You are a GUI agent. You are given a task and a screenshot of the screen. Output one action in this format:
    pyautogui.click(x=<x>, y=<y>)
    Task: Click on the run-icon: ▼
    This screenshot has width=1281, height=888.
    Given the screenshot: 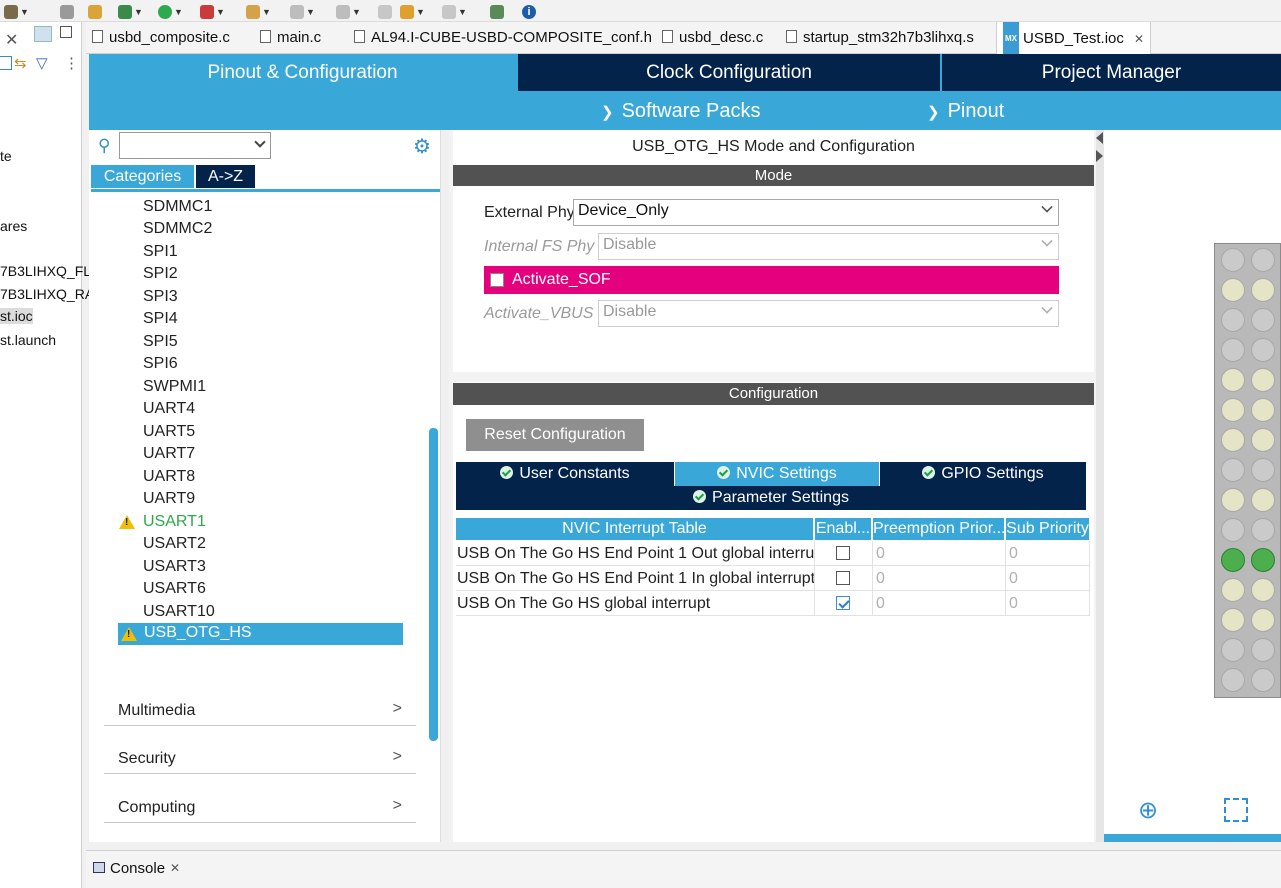 What is the action you would take?
    pyautogui.click(x=170, y=11)
    